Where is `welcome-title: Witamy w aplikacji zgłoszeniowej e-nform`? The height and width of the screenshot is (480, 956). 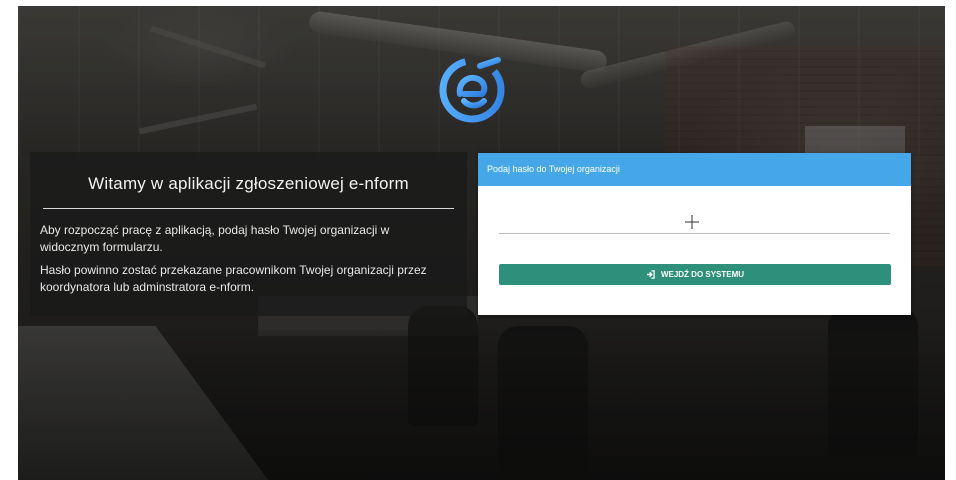 welcome-title: Witamy w aplikacji zgłoszeniowej e-nform is located at coordinates (248, 183).